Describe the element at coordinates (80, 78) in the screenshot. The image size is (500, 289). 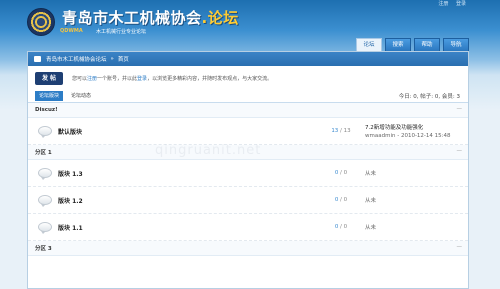
I see `notice-prefix: 您可以` at that location.